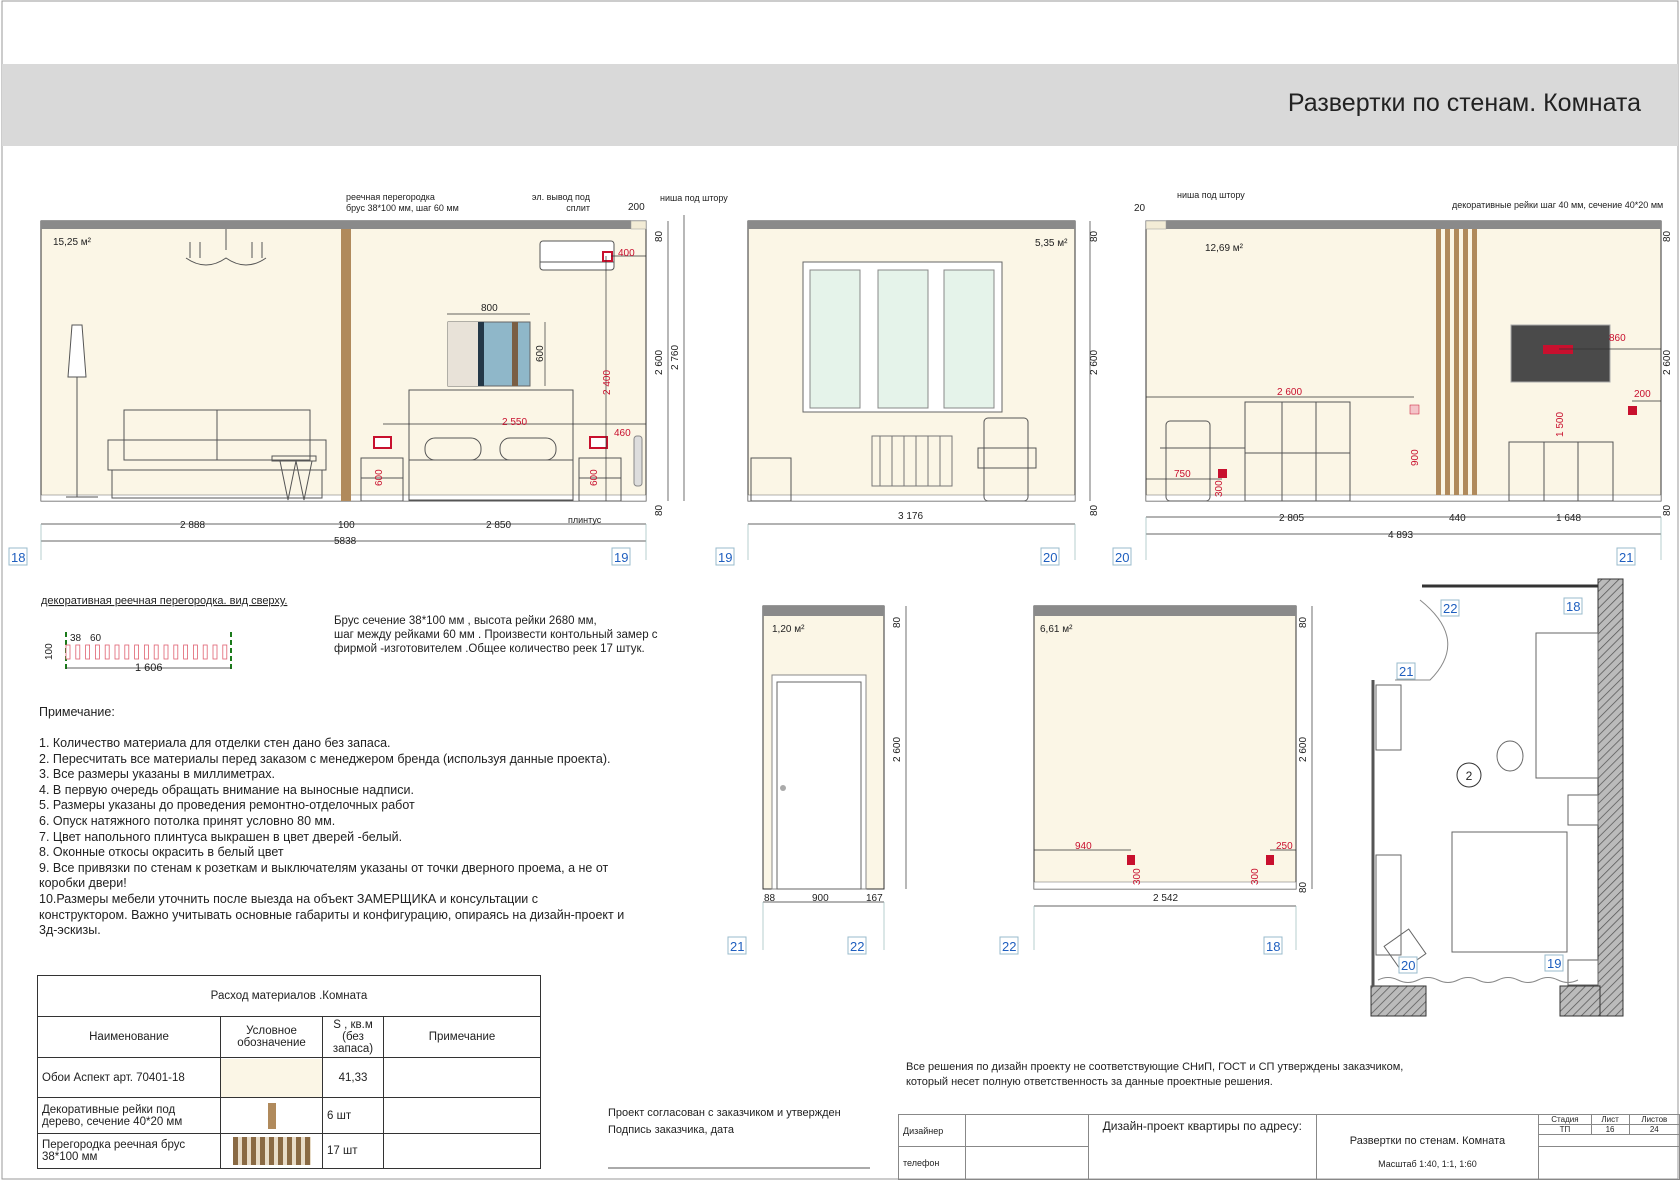 Image resolution: width=1680 pixels, height=1183 pixels. I want to click on dim-label: 2 400, so click(607, 382).